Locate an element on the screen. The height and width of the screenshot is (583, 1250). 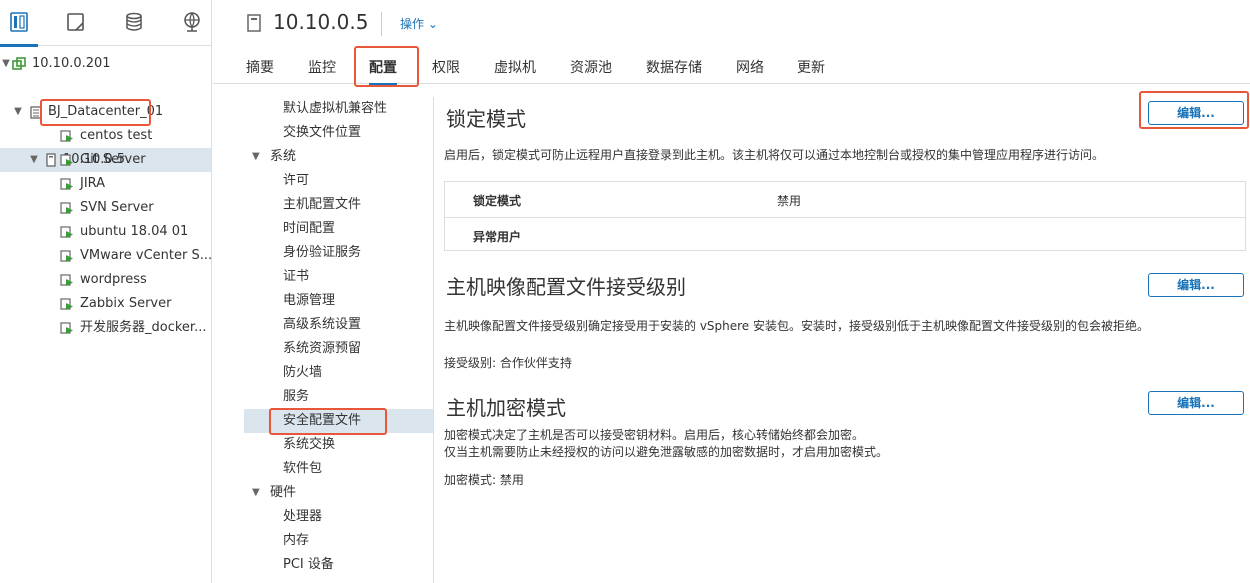
hosts-and-clusters-icon is located at coordinates (19, 27).